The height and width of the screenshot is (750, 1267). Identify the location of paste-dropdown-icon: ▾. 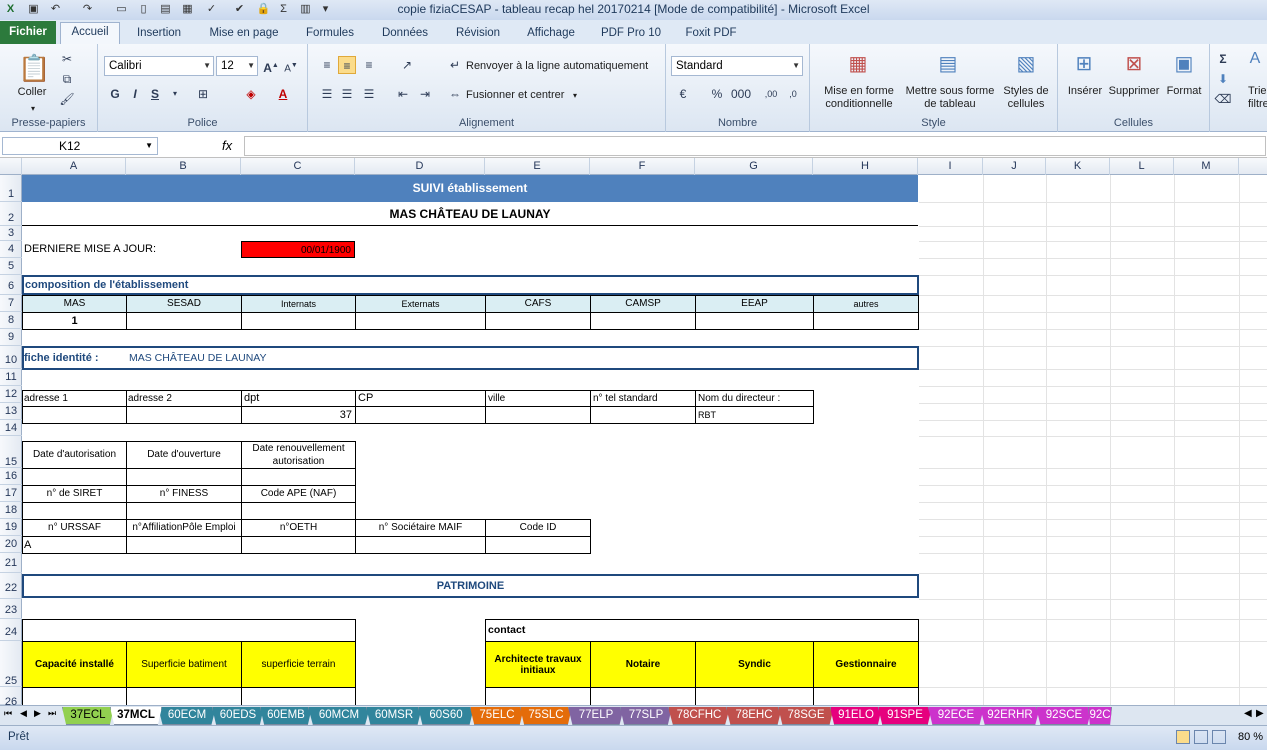
(33, 108).